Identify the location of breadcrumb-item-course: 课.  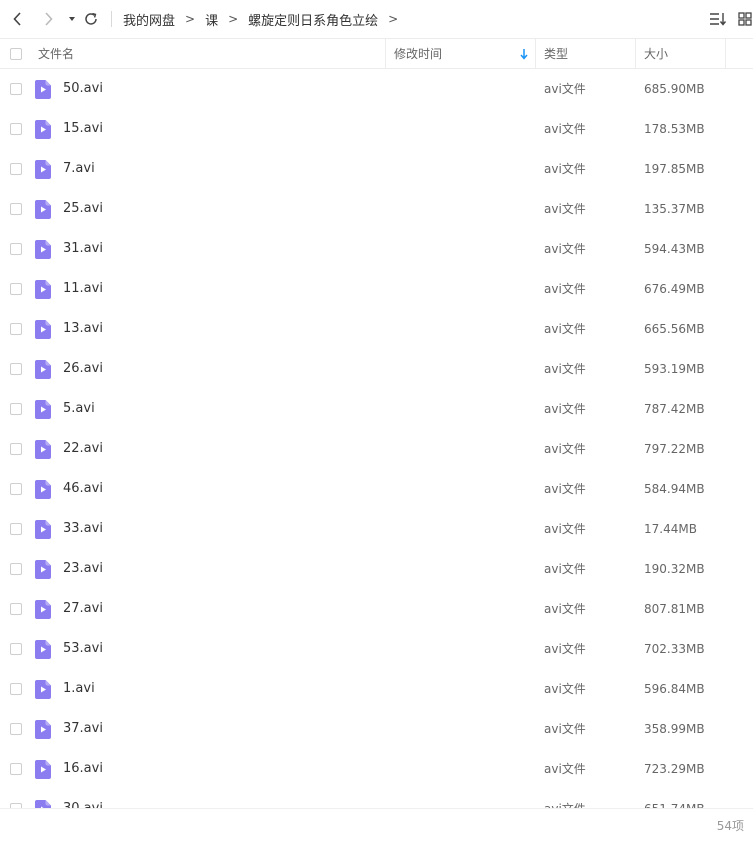
(211, 19).